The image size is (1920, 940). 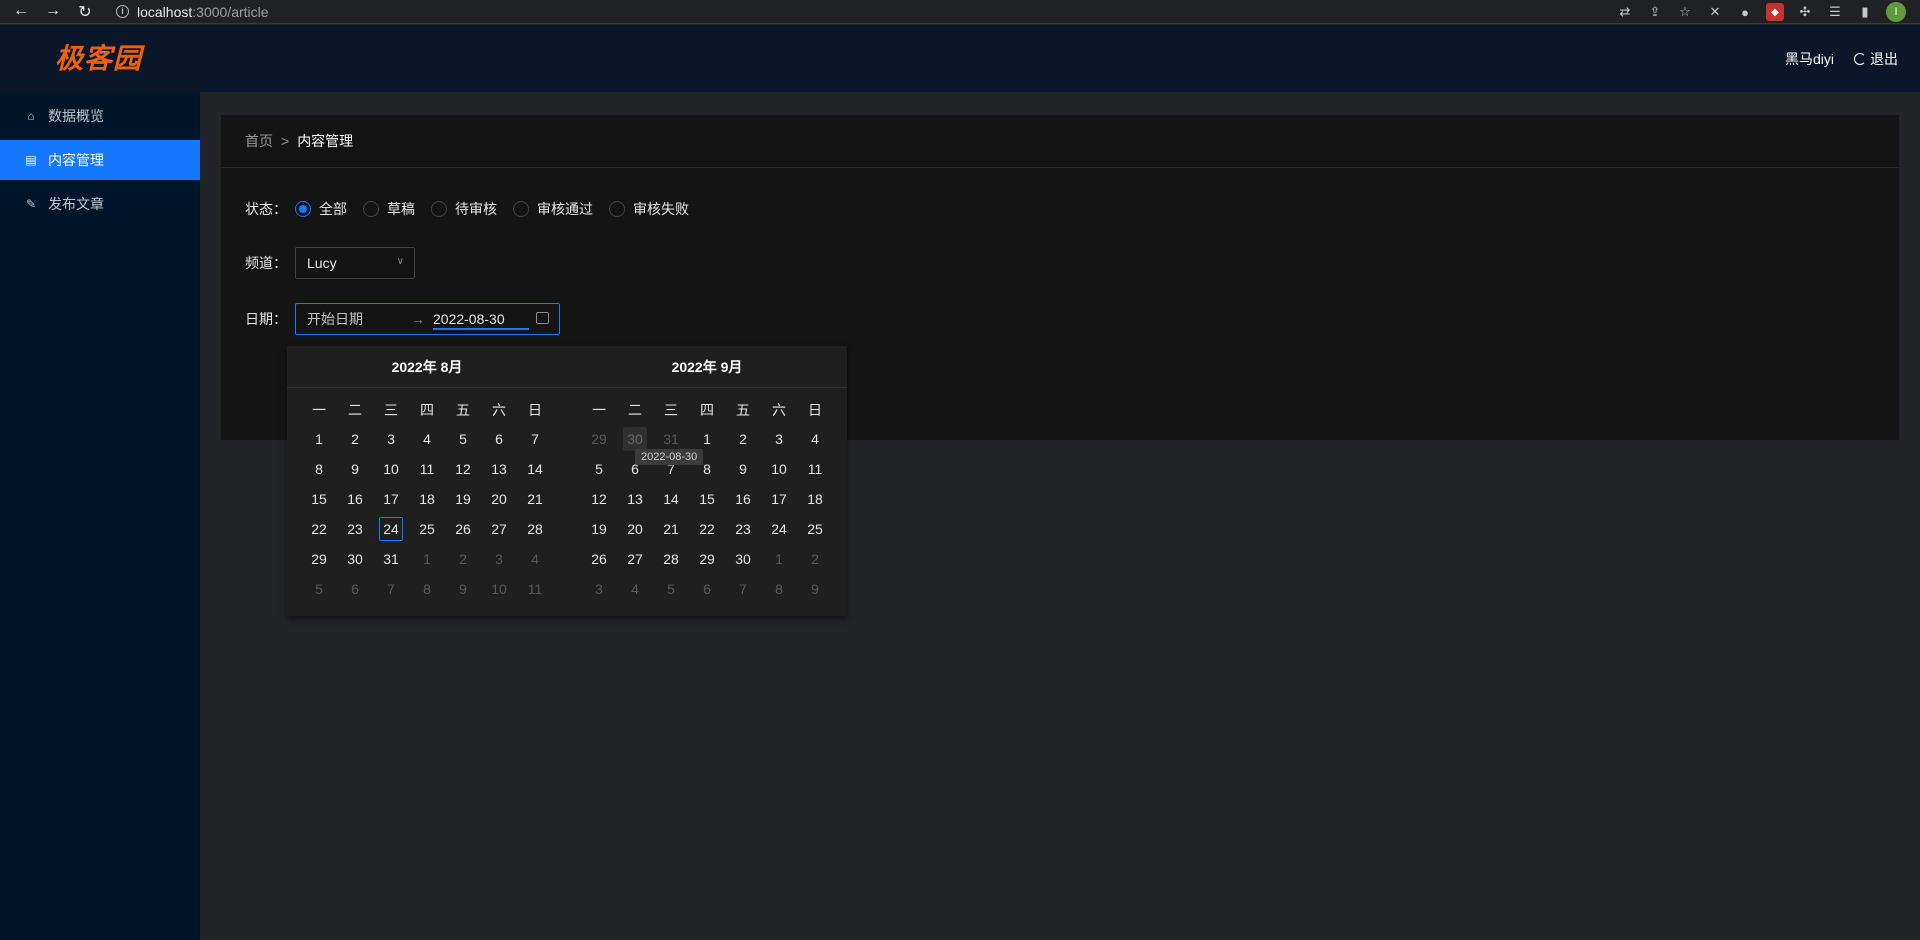 What do you see at coordinates (1835, 12) in the screenshot?
I see `reading-list-icon: ☰` at bounding box center [1835, 12].